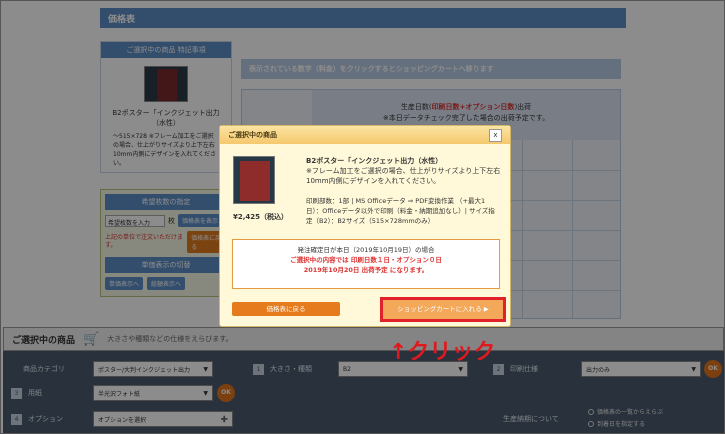 The height and width of the screenshot is (434, 725). What do you see at coordinates (366, 260) in the screenshot?
I see `shipping-line-2: ご選択中の内容では 印刷日数１日・オプション０日` at bounding box center [366, 260].